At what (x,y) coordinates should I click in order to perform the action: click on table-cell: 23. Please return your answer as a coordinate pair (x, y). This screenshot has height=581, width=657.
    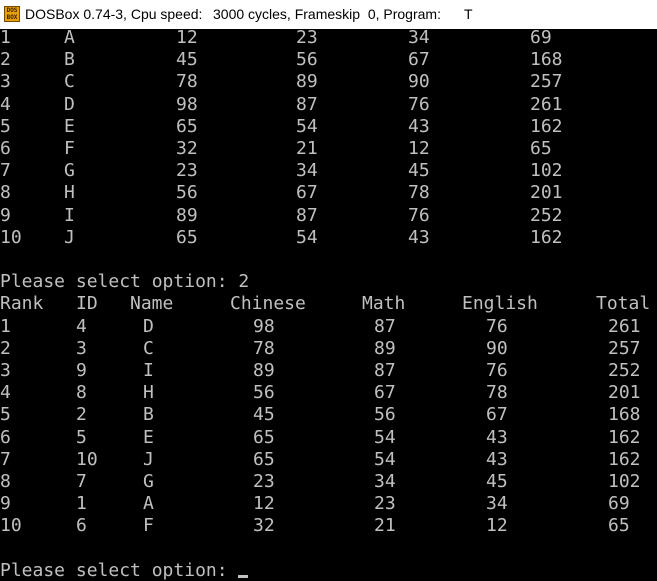
    Looking at the image, I should click on (264, 481).